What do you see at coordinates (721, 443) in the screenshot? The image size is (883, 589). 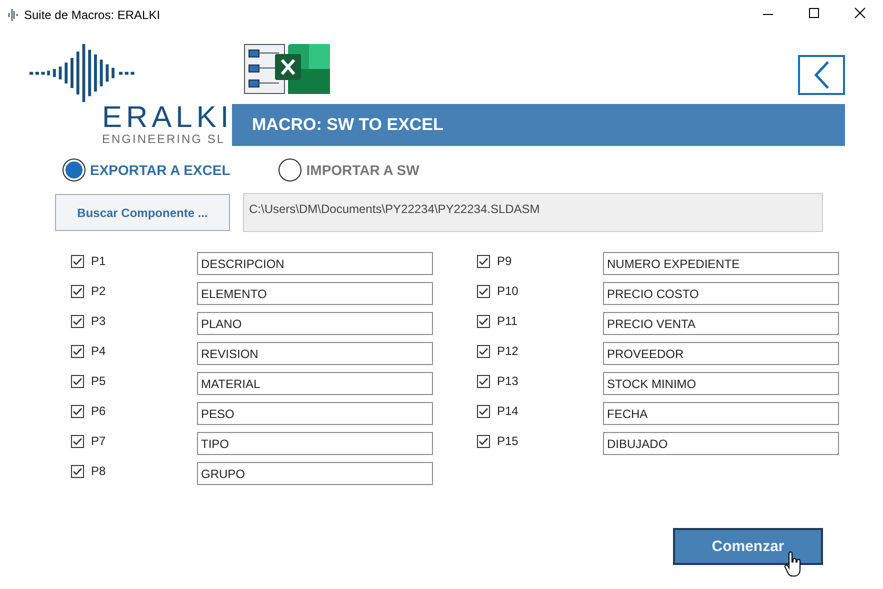 I see `property-field: DIBUJADO` at bounding box center [721, 443].